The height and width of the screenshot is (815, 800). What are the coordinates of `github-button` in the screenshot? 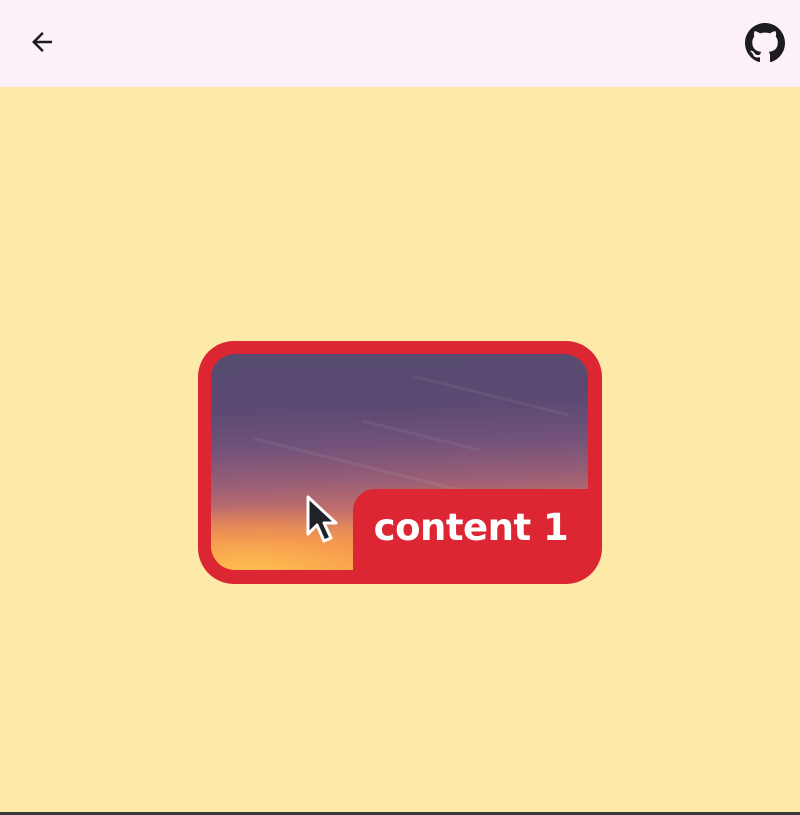 It's located at (765, 43).